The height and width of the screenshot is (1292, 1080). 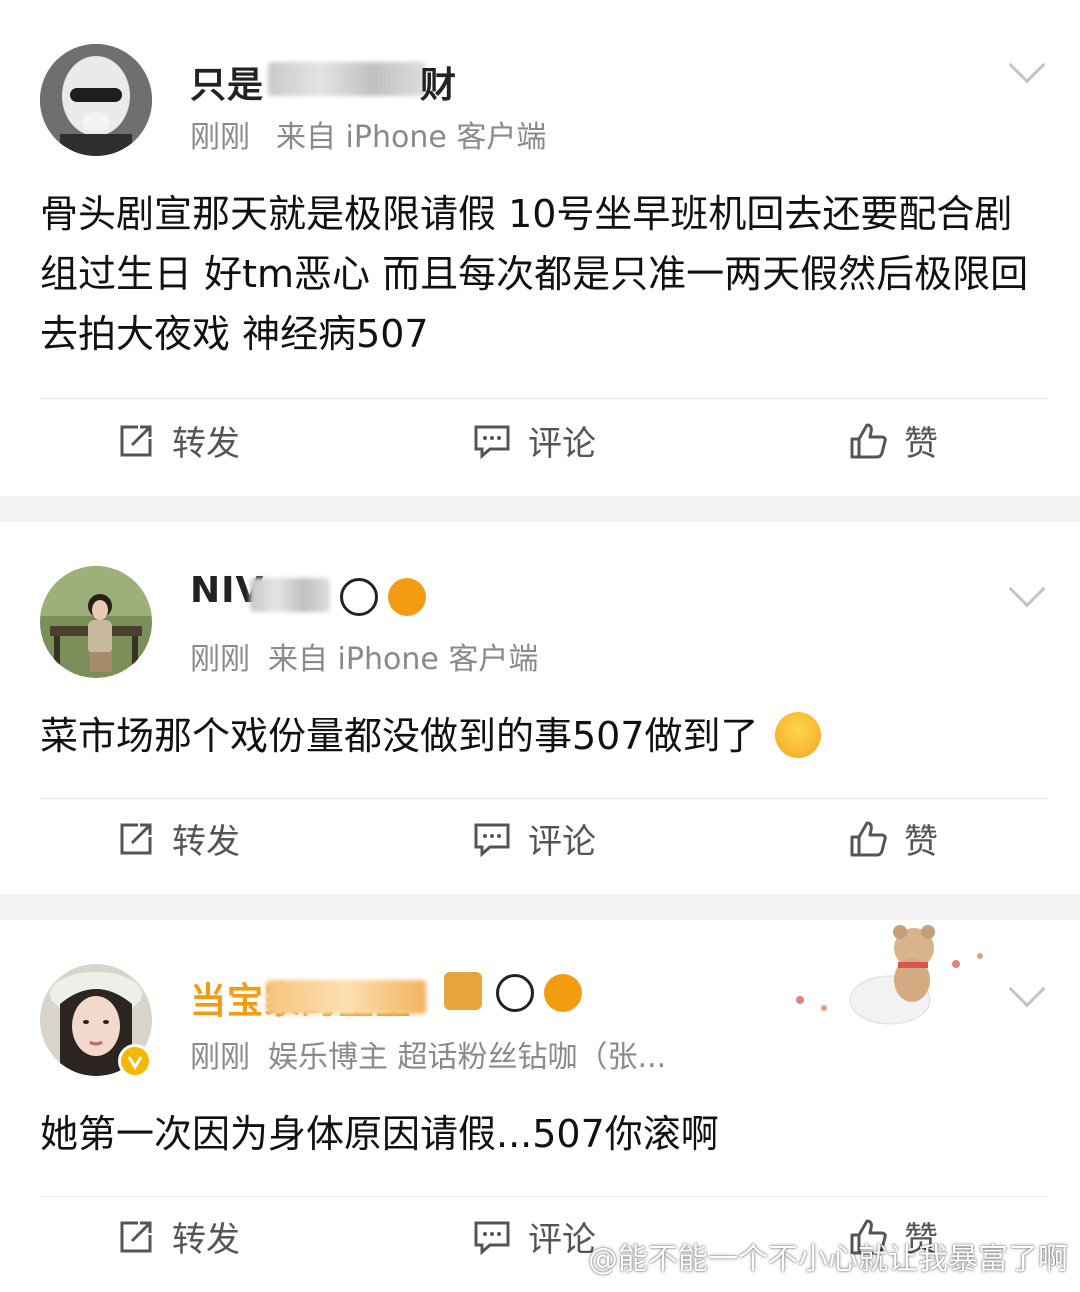 I want to click on watermark: @能不能一个不小心就让我暴富了啊, so click(x=828, y=1259).